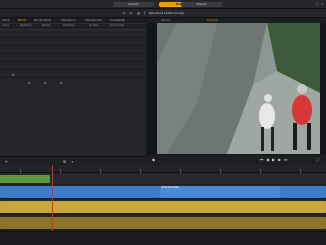 Image resolution: width=326 pixels, height=245 pixels. I want to click on razor-icon: ✂, so click(6, 161).